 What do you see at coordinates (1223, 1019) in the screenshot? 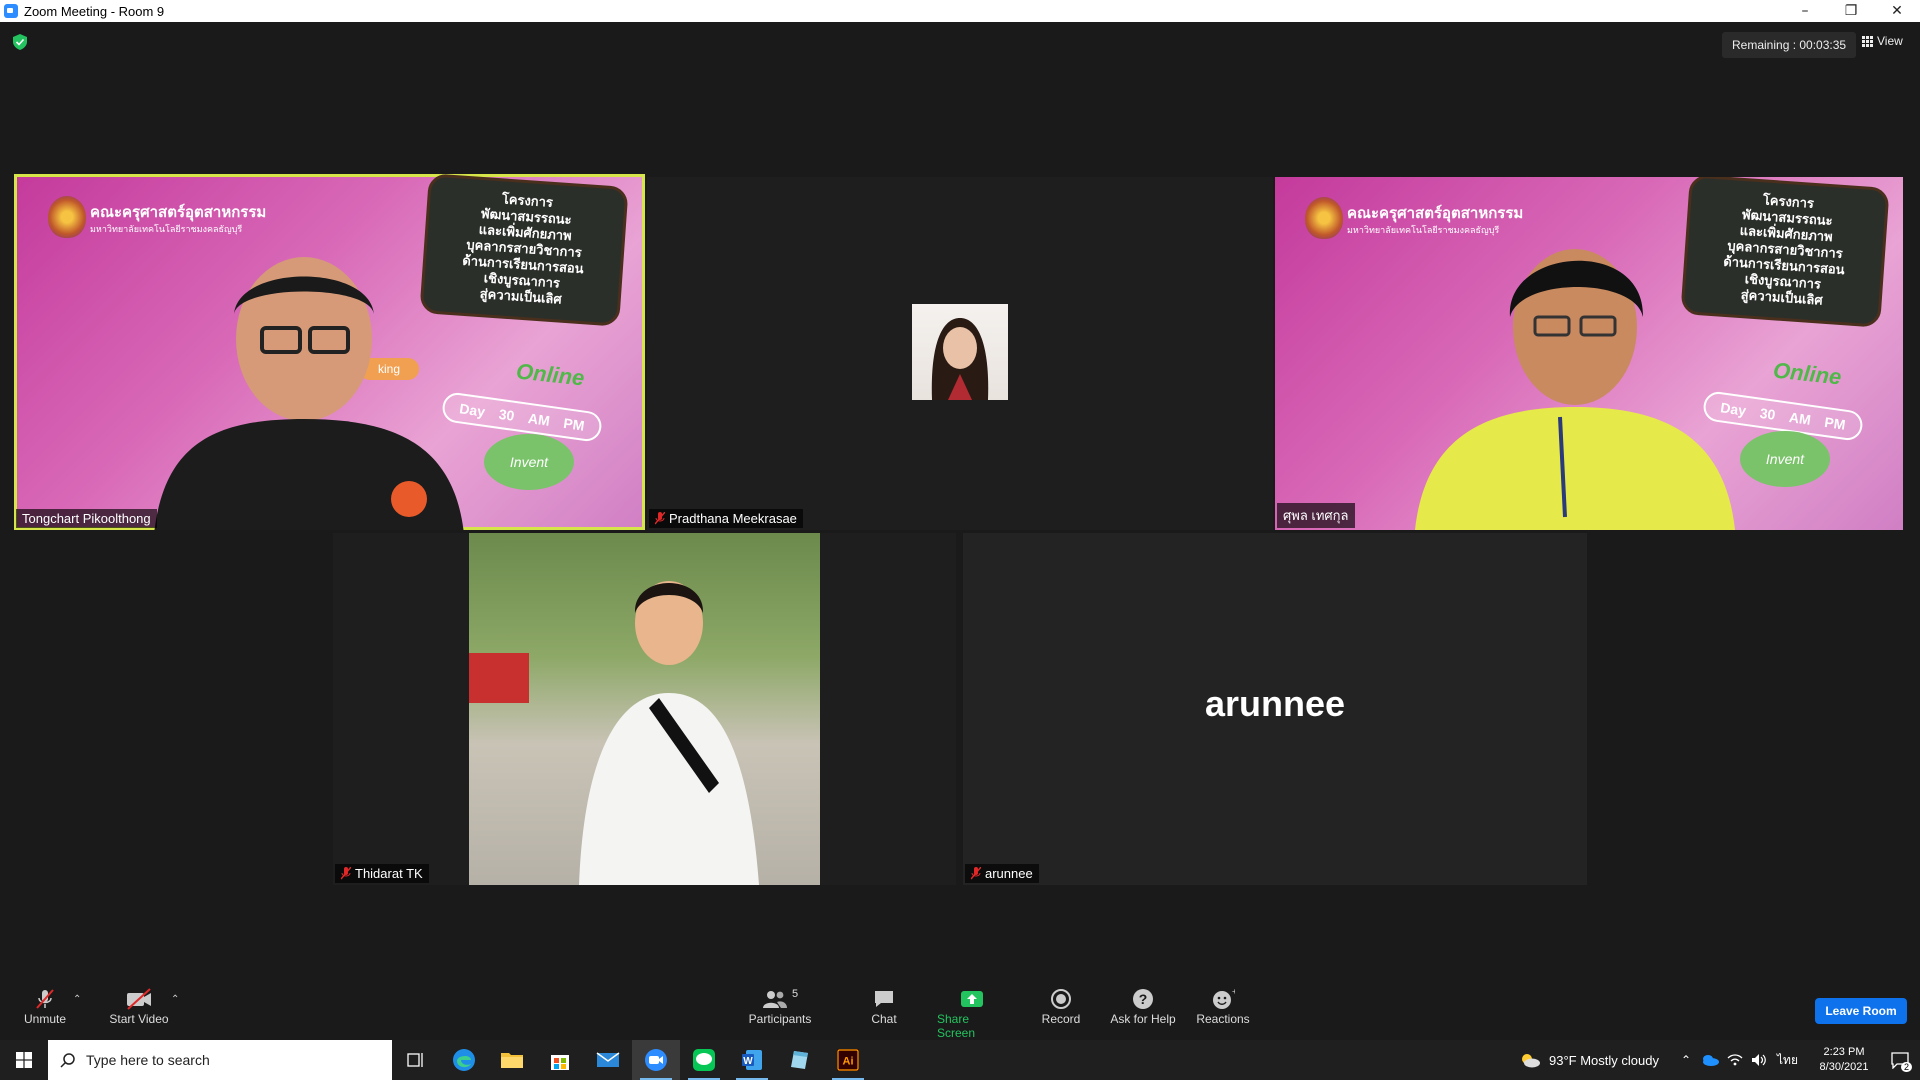
I see `reactions-label: Reactions` at bounding box center [1223, 1019].